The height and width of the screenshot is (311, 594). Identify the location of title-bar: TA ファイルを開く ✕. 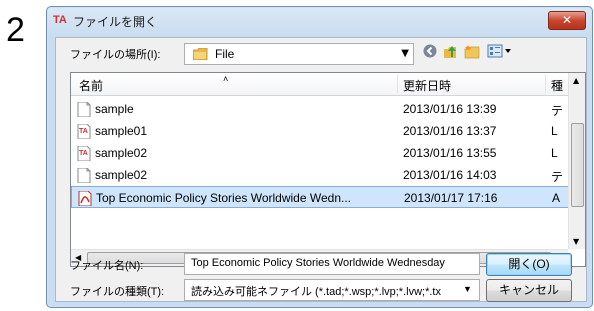
(319, 20).